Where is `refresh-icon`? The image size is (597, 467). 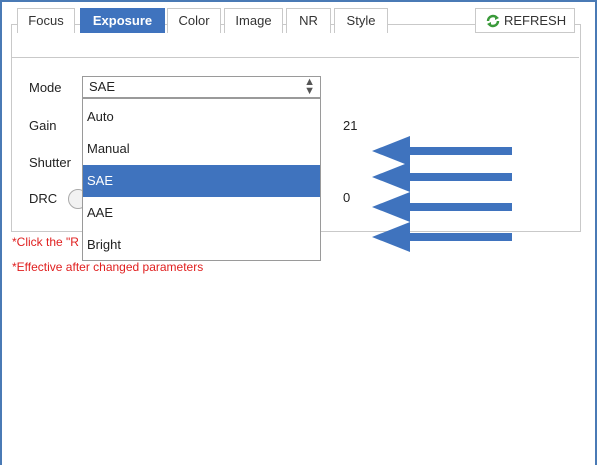
refresh-icon is located at coordinates (493, 21).